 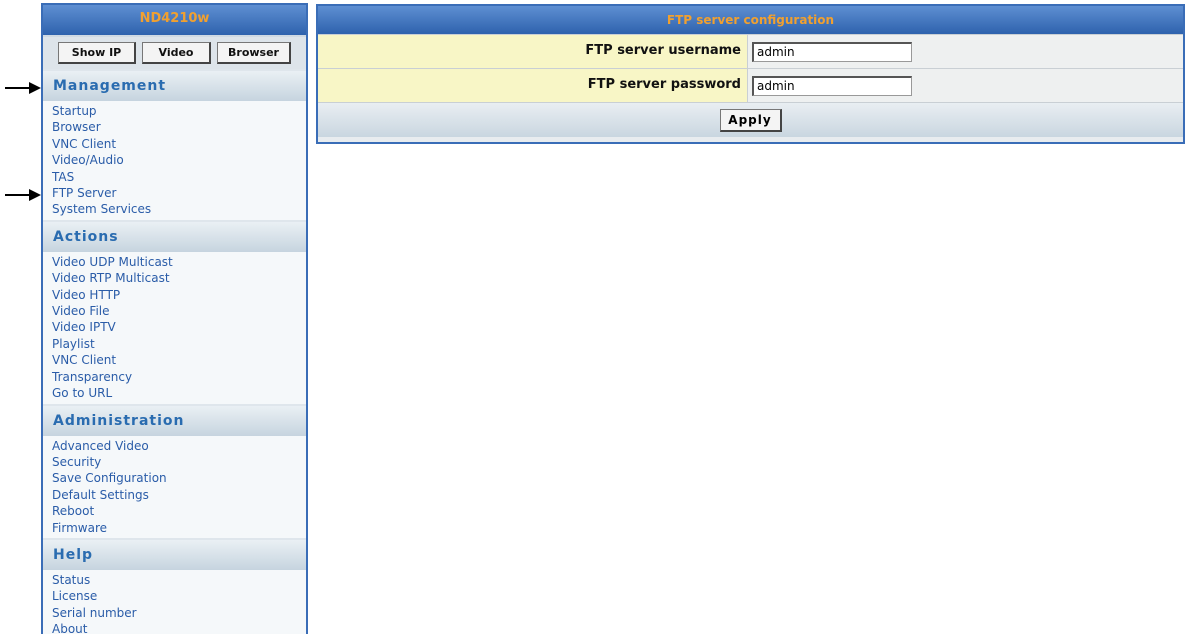 What do you see at coordinates (174, 21) in the screenshot?
I see `device-name: ND4210w` at bounding box center [174, 21].